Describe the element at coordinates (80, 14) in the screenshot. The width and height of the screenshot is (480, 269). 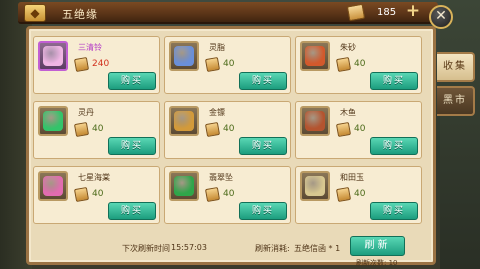
I see `page-title: 五绝缘` at that location.